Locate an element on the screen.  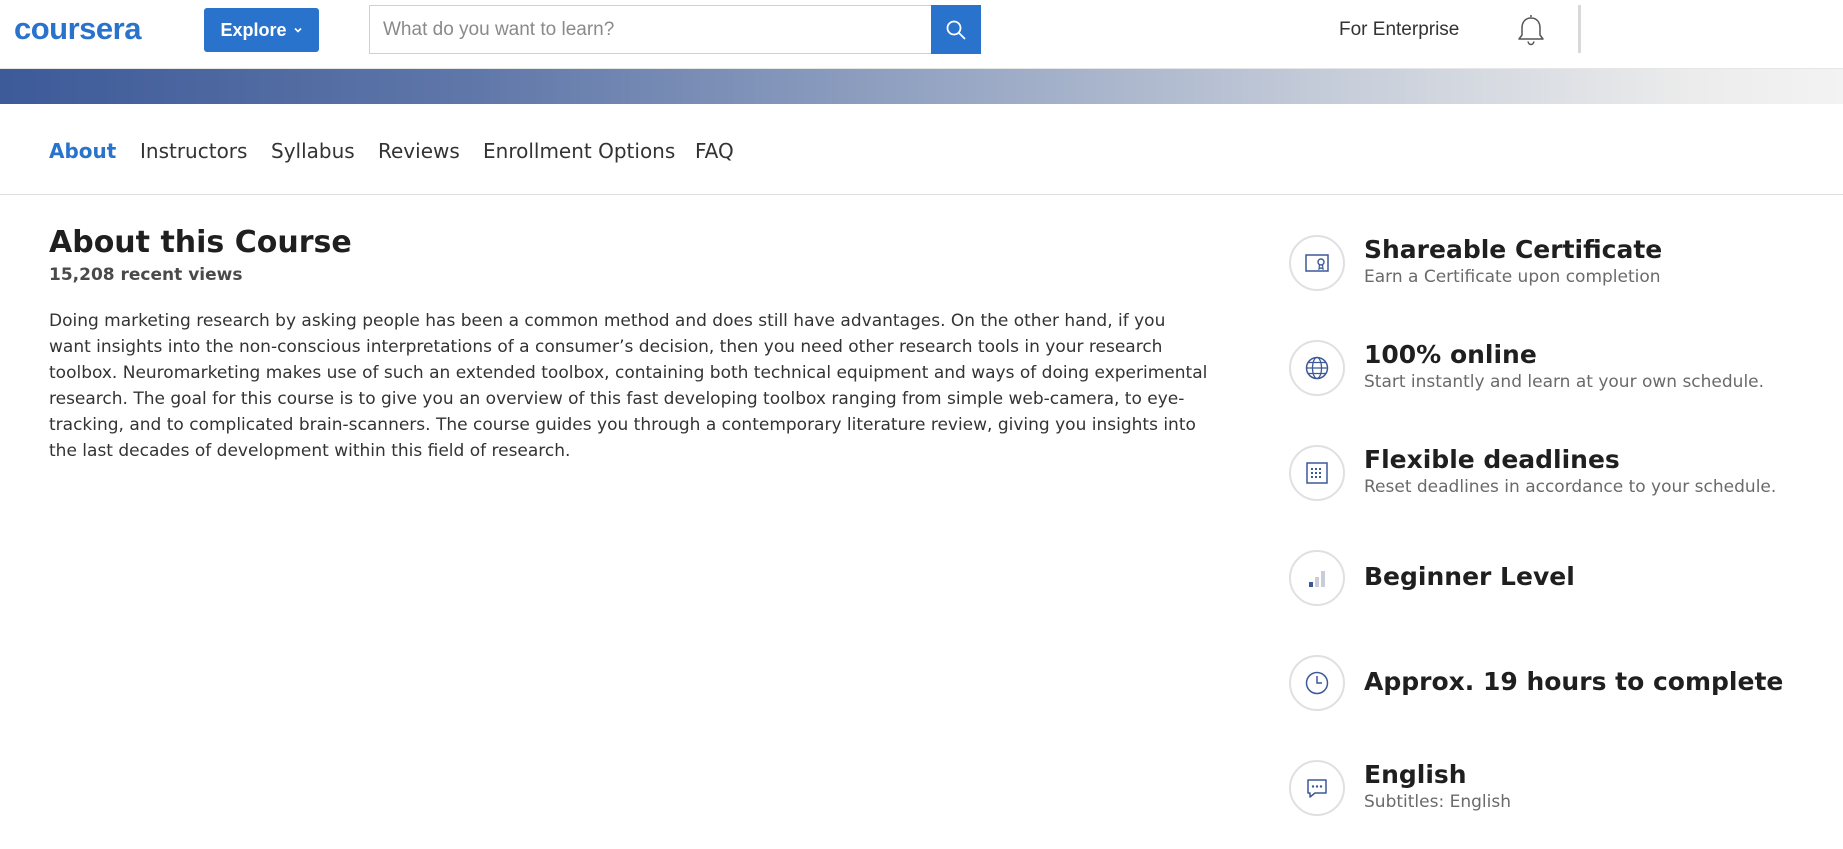
for-enterprise-link: For Enterprise is located at coordinates (1399, 30).